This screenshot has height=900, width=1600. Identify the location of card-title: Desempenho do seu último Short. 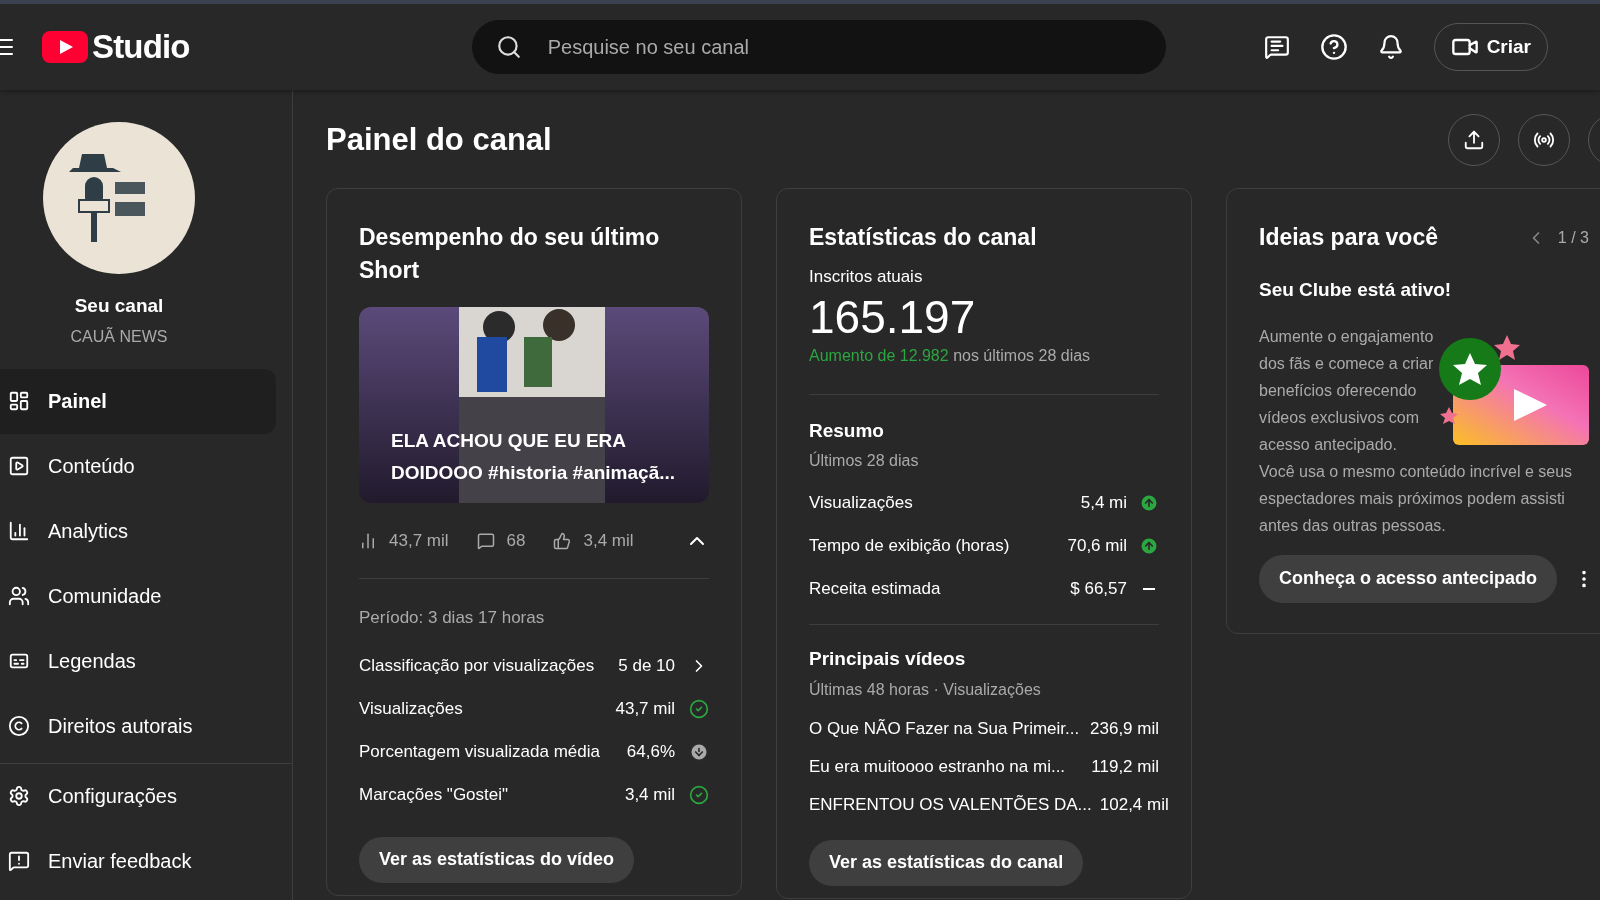
(510, 254).